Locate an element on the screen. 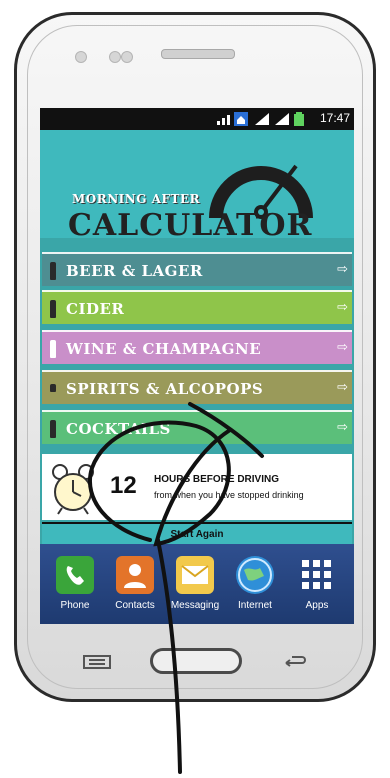 The width and height of the screenshot is (390, 778). menu-key-icon is located at coordinates (97, 662).